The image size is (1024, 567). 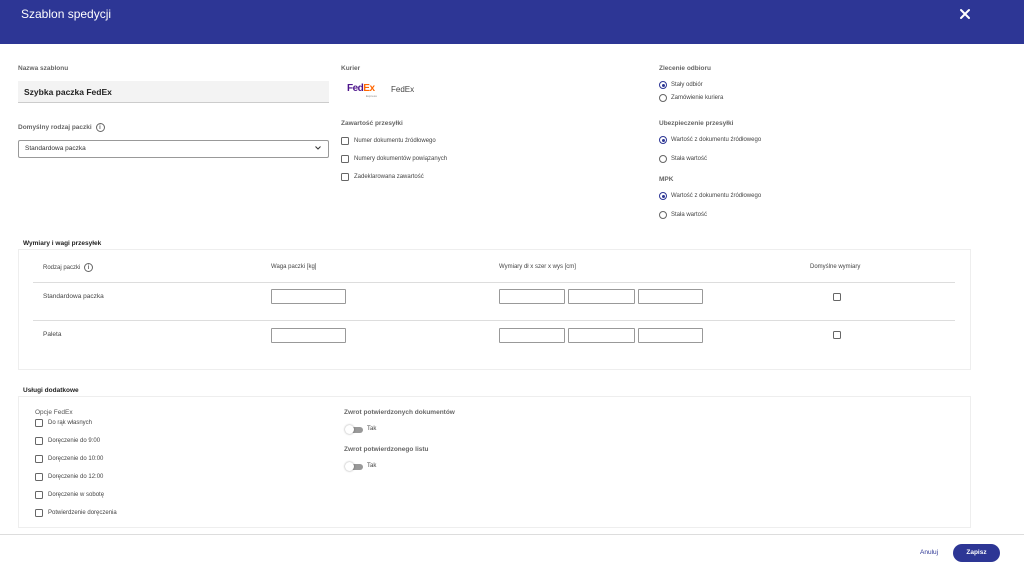 I want to click on mpk-label: MPK, so click(x=666, y=179).